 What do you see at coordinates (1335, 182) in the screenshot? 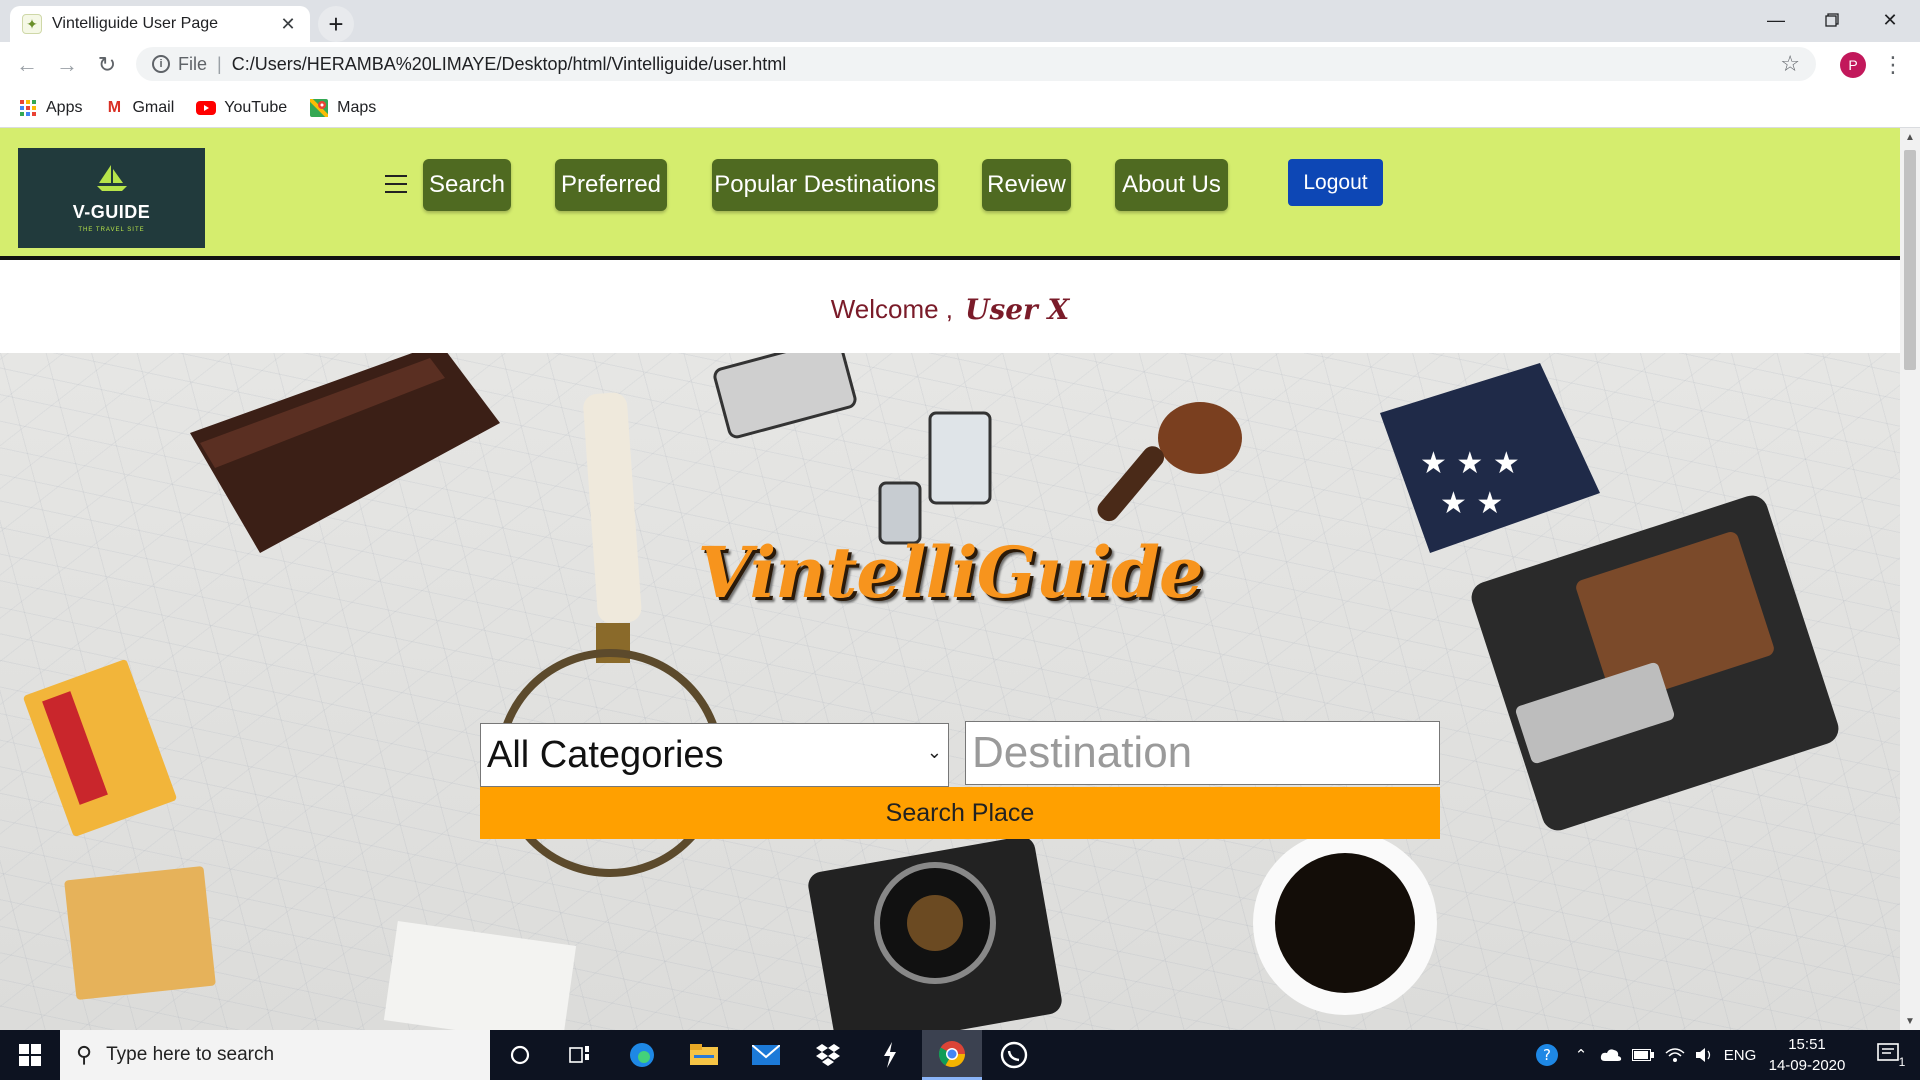
I see `logout-button: Logout` at bounding box center [1335, 182].